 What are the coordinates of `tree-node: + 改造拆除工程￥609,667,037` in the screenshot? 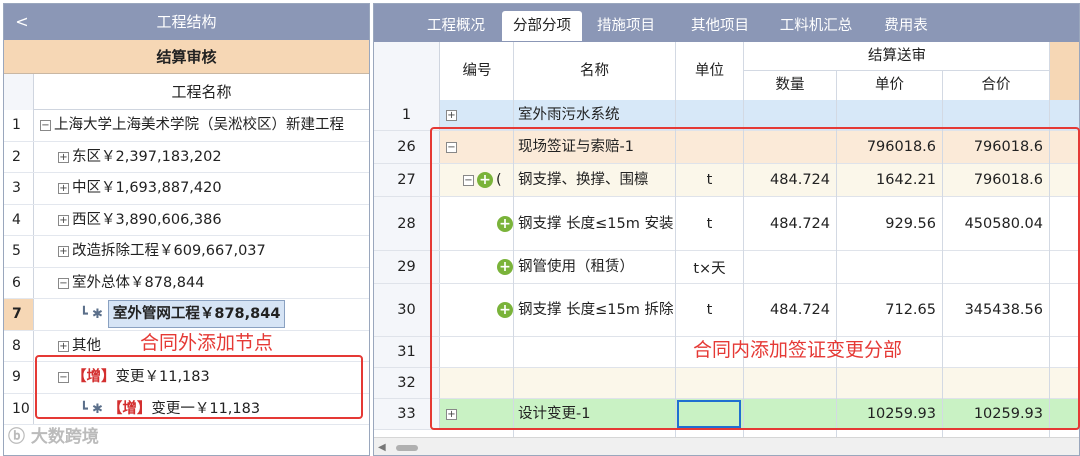 It's located at (202, 251).